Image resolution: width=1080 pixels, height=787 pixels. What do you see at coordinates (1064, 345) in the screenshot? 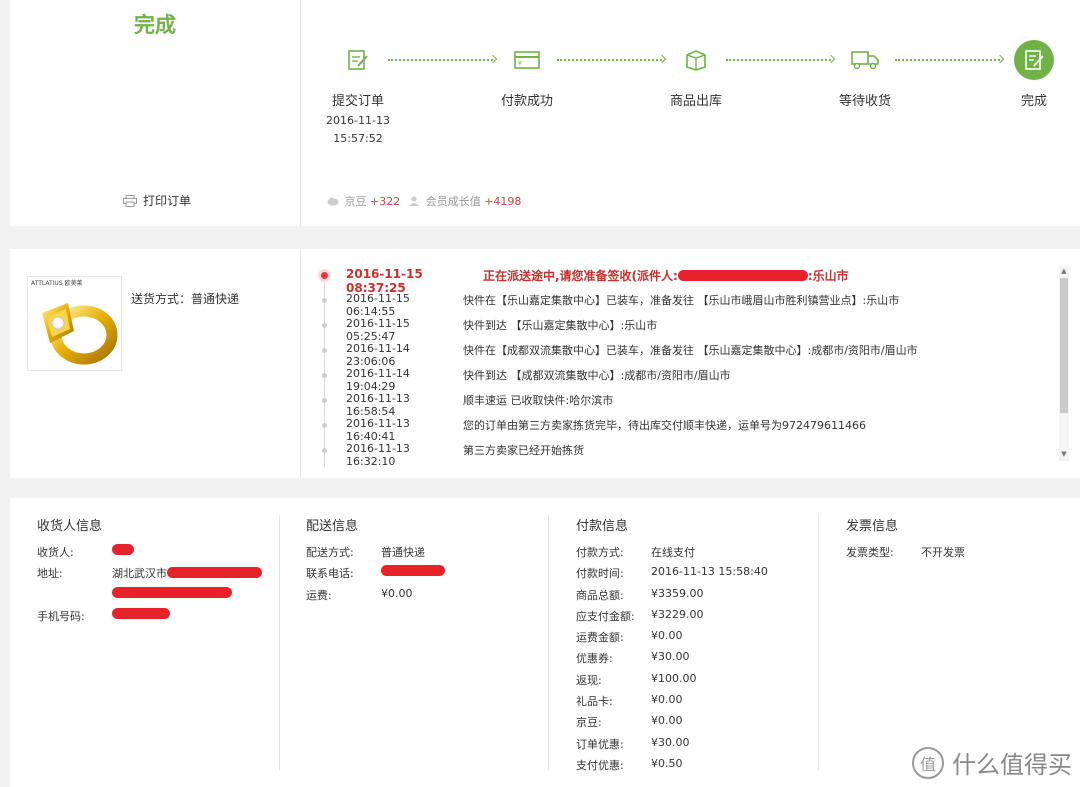
I see `scrollbar-thumb` at bounding box center [1064, 345].